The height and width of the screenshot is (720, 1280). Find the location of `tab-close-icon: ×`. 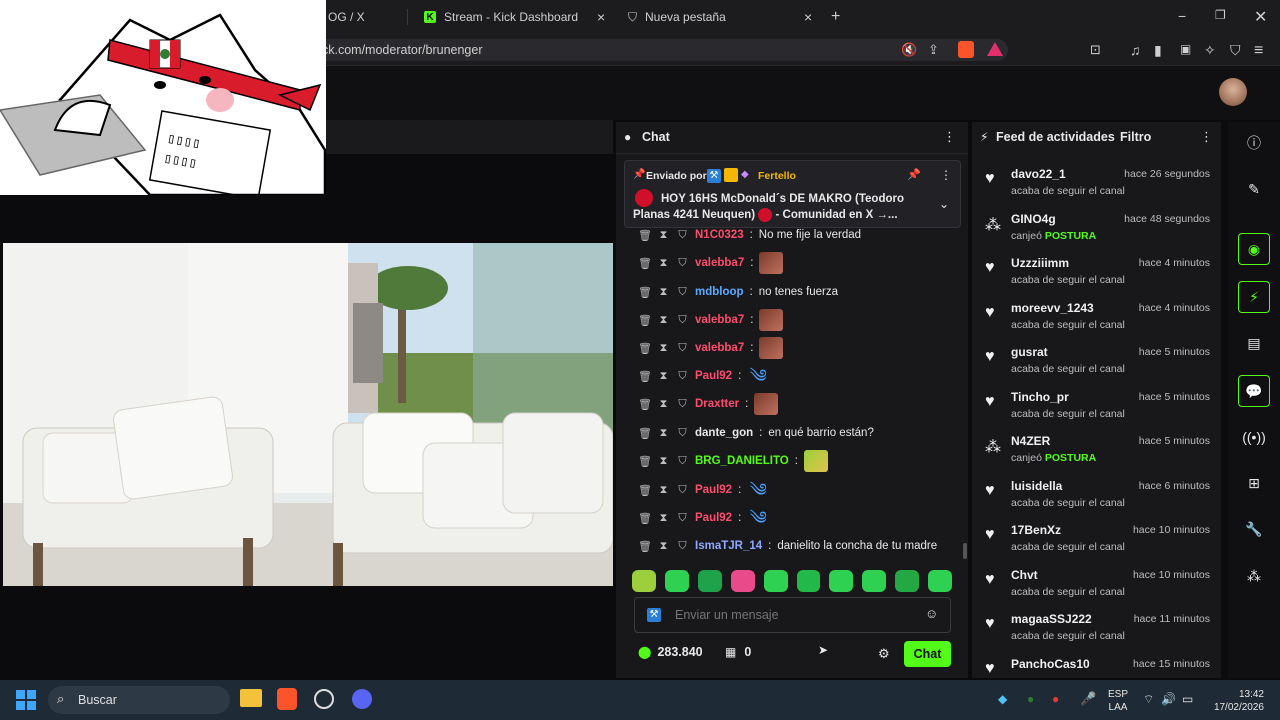

tab-close-icon: × is located at coordinates (808, 17).